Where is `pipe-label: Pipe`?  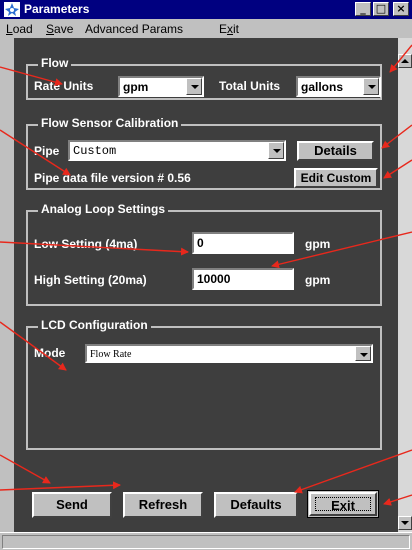 pipe-label: Pipe is located at coordinates (47, 151).